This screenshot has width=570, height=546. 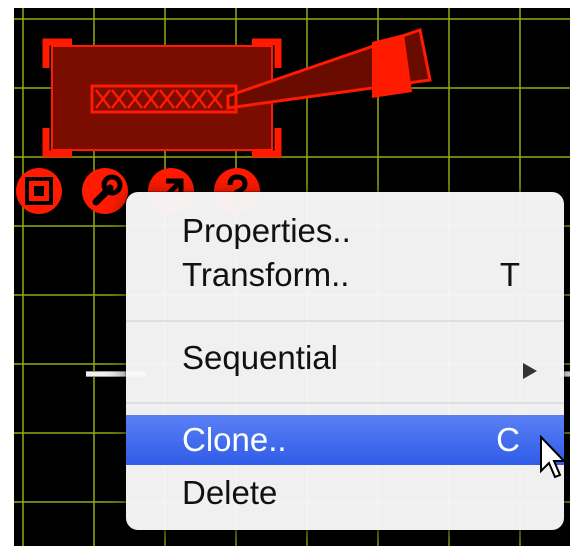 What do you see at coordinates (553, 457) in the screenshot?
I see `mouse-cursor-icon` at bounding box center [553, 457].